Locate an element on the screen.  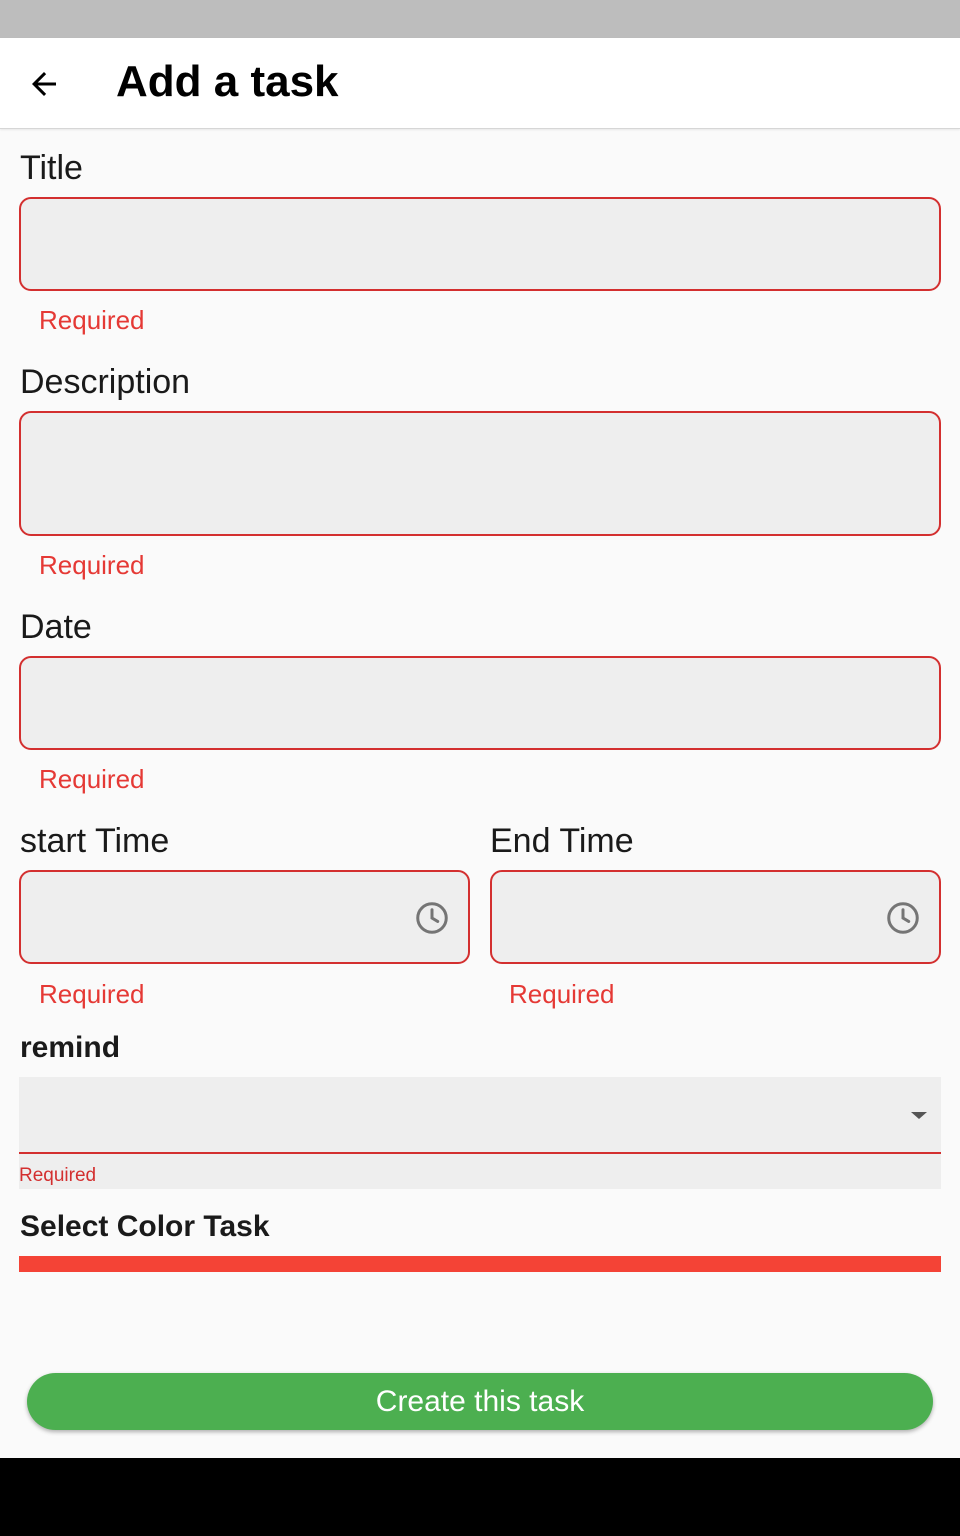
title-input is located at coordinates (480, 244).